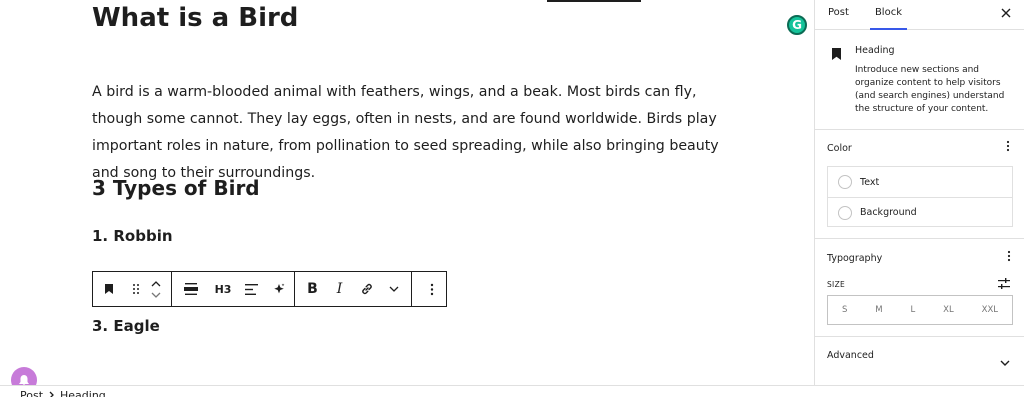 The image size is (1024, 397). What do you see at coordinates (312, 289) in the screenshot?
I see `bold-button: B` at bounding box center [312, 289].